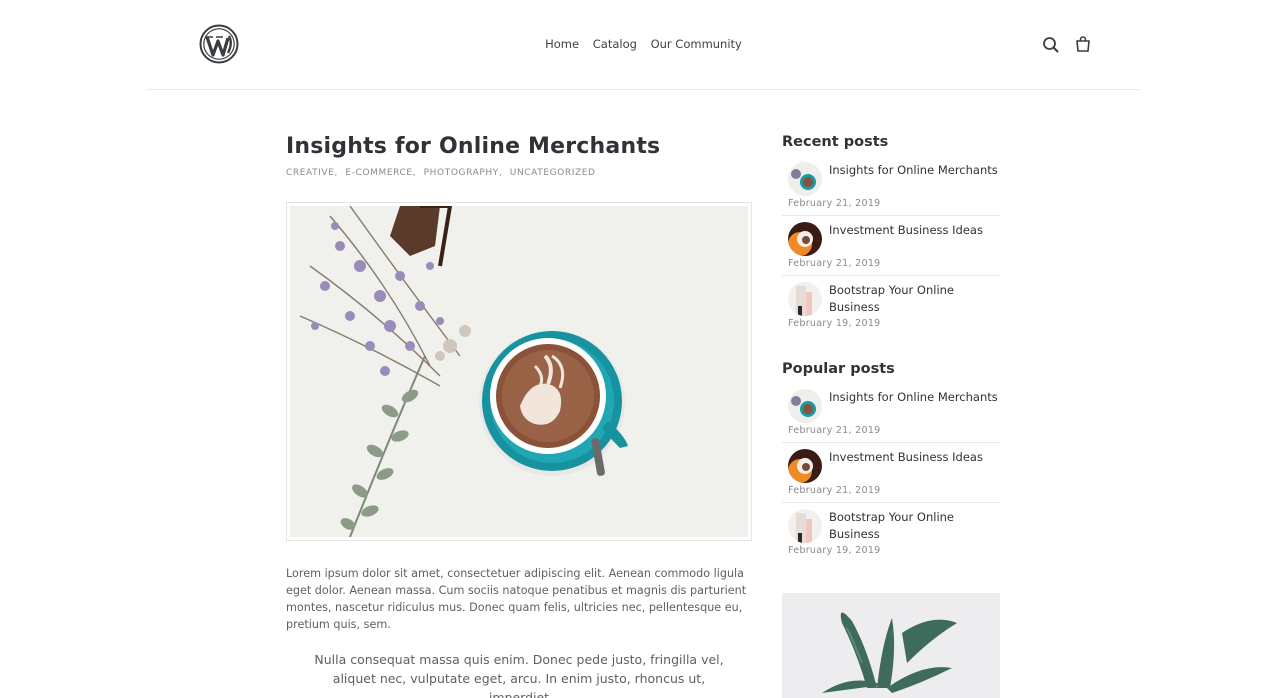  Describe the element at coordinates (838, 369) in the screenshot. I see `popular-posts-heading: Popular posts` at that location.